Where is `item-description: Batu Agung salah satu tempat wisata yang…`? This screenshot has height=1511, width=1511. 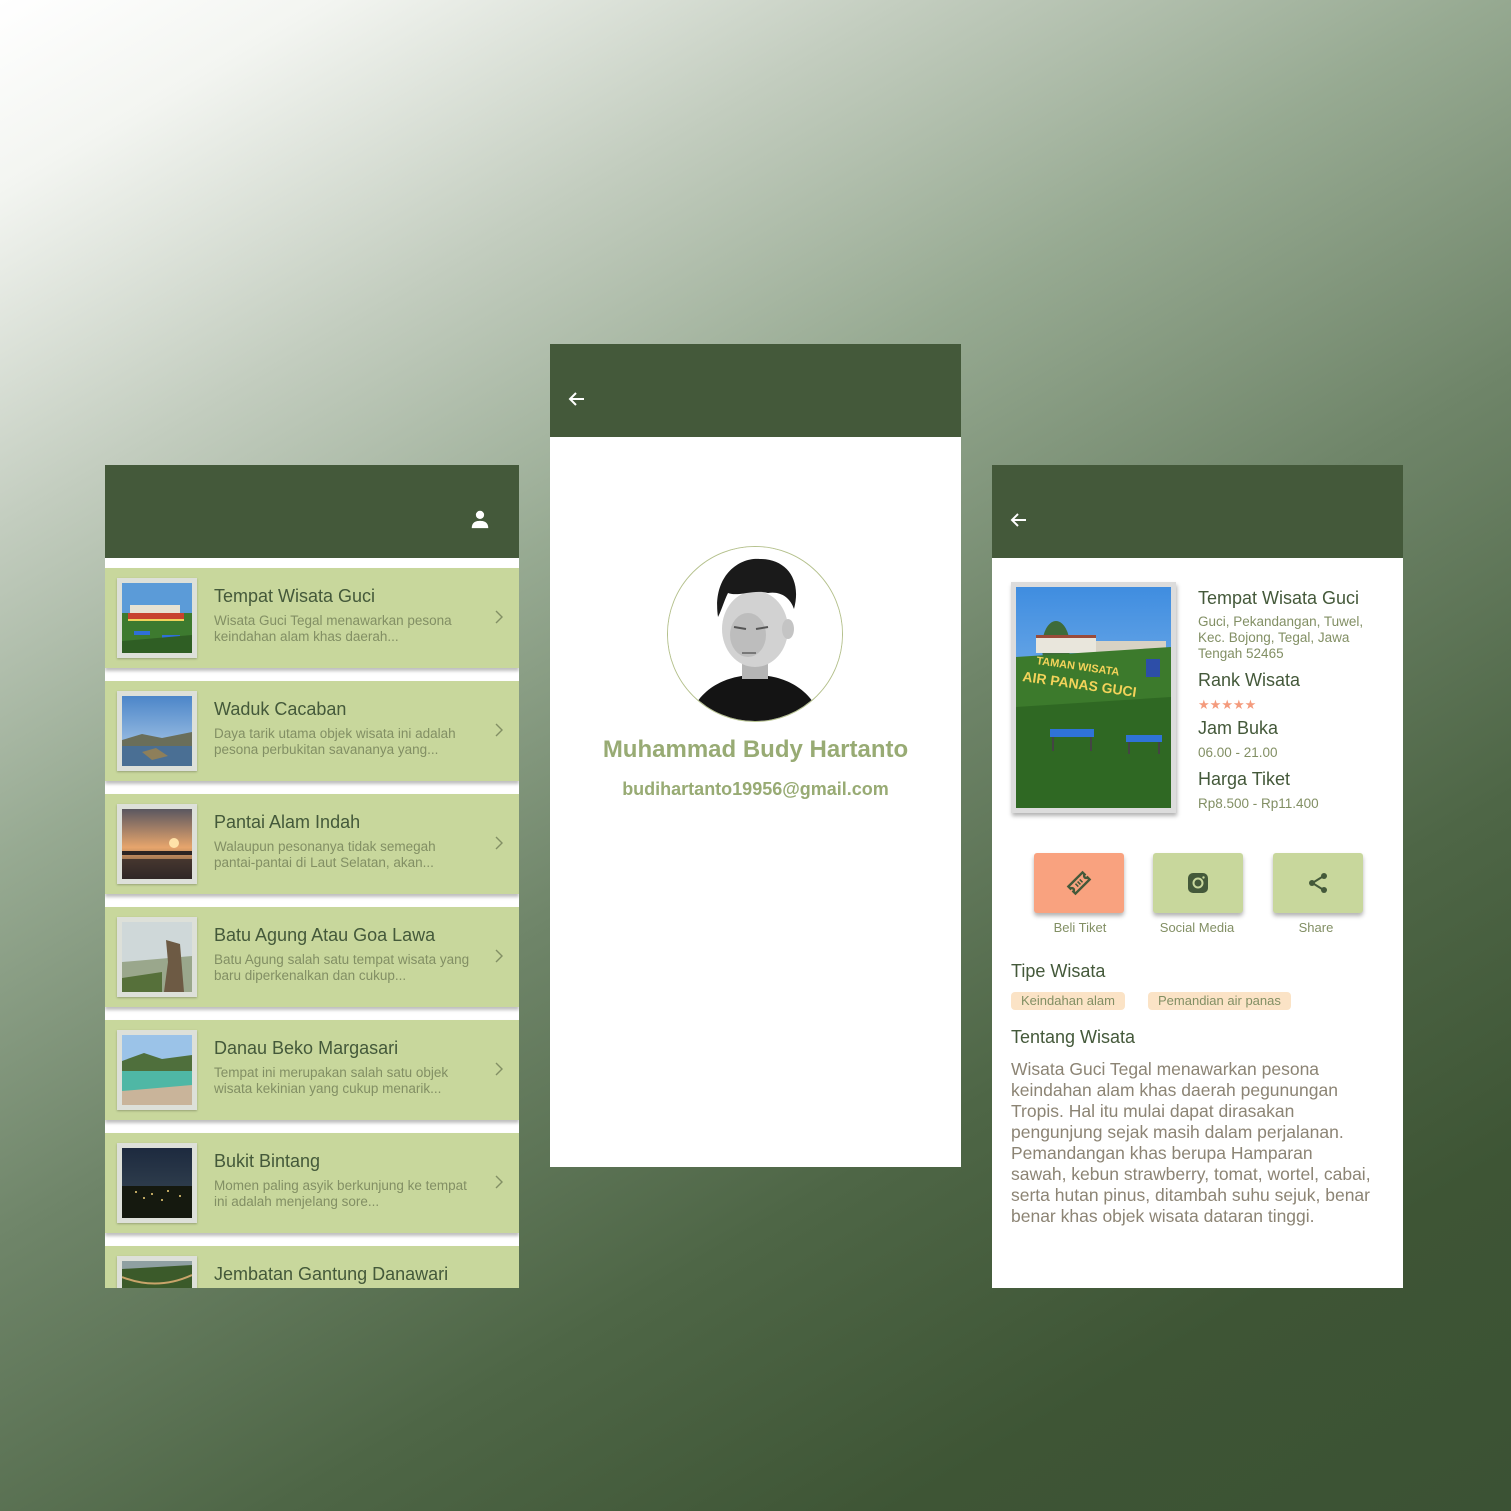
item-description: Batu Agung salah satu tempat wisata yang… is located at coordinates (342, 967).